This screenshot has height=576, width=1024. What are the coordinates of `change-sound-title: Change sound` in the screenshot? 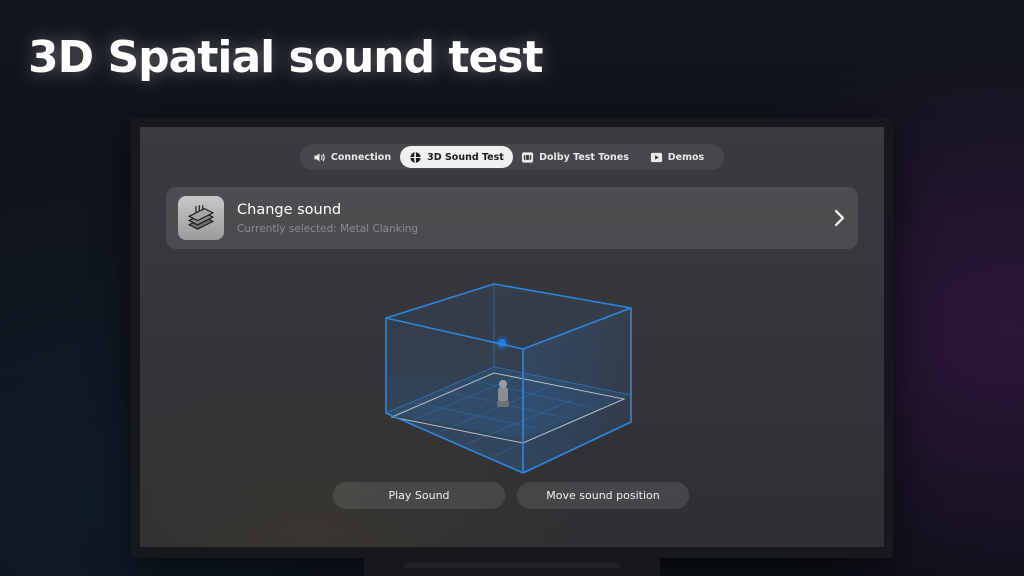 It's located at (289, 210).